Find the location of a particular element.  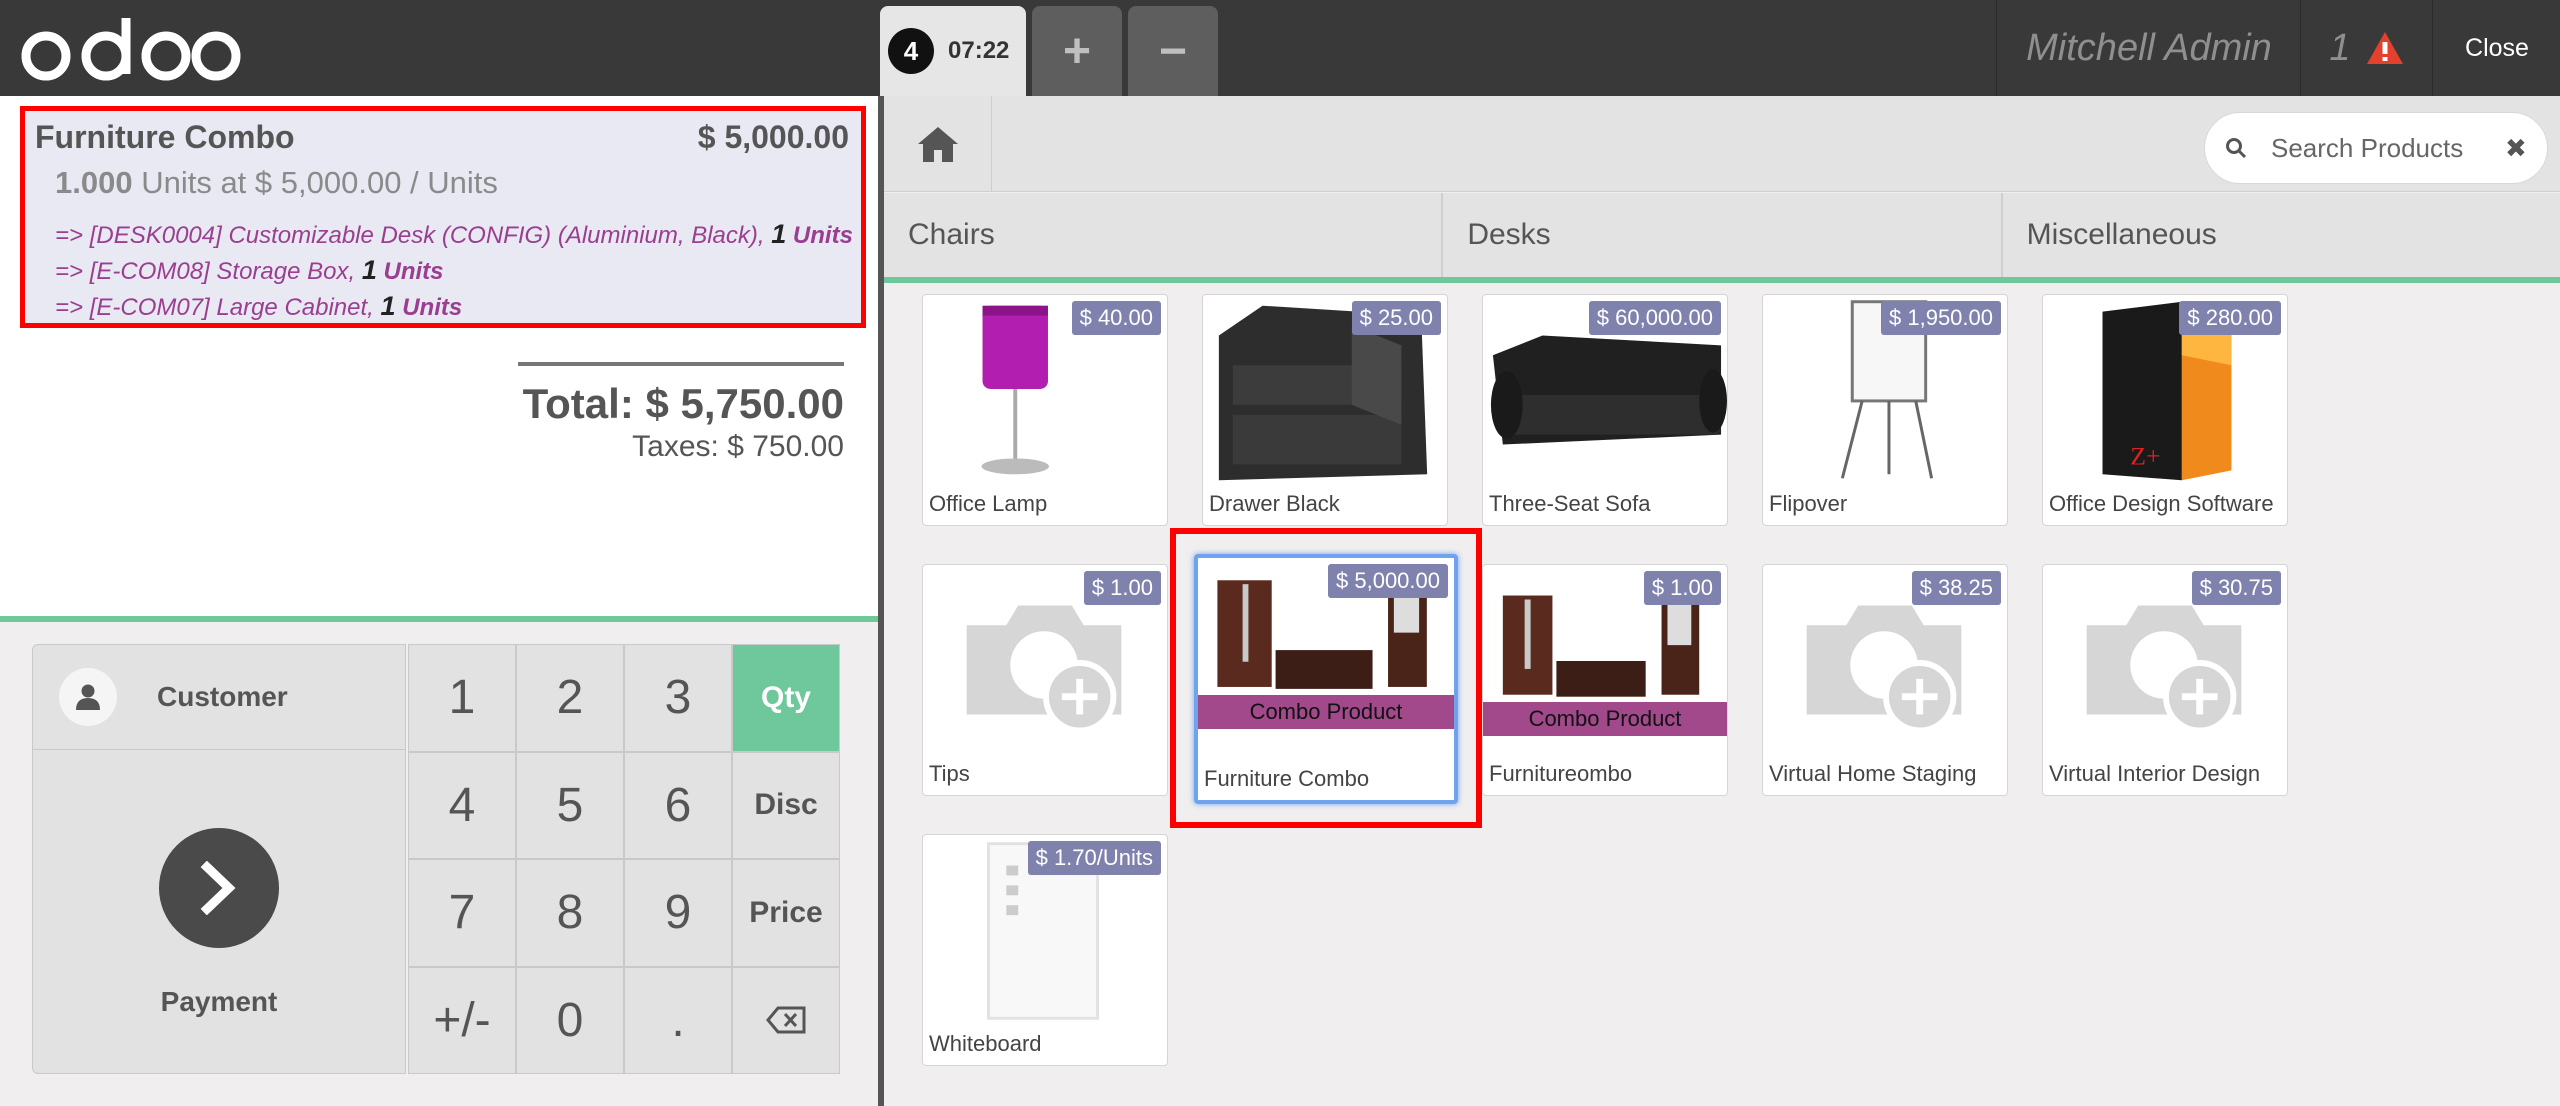

order-total: Total: $ 5,750.00 is located at coordinates (683, 403).